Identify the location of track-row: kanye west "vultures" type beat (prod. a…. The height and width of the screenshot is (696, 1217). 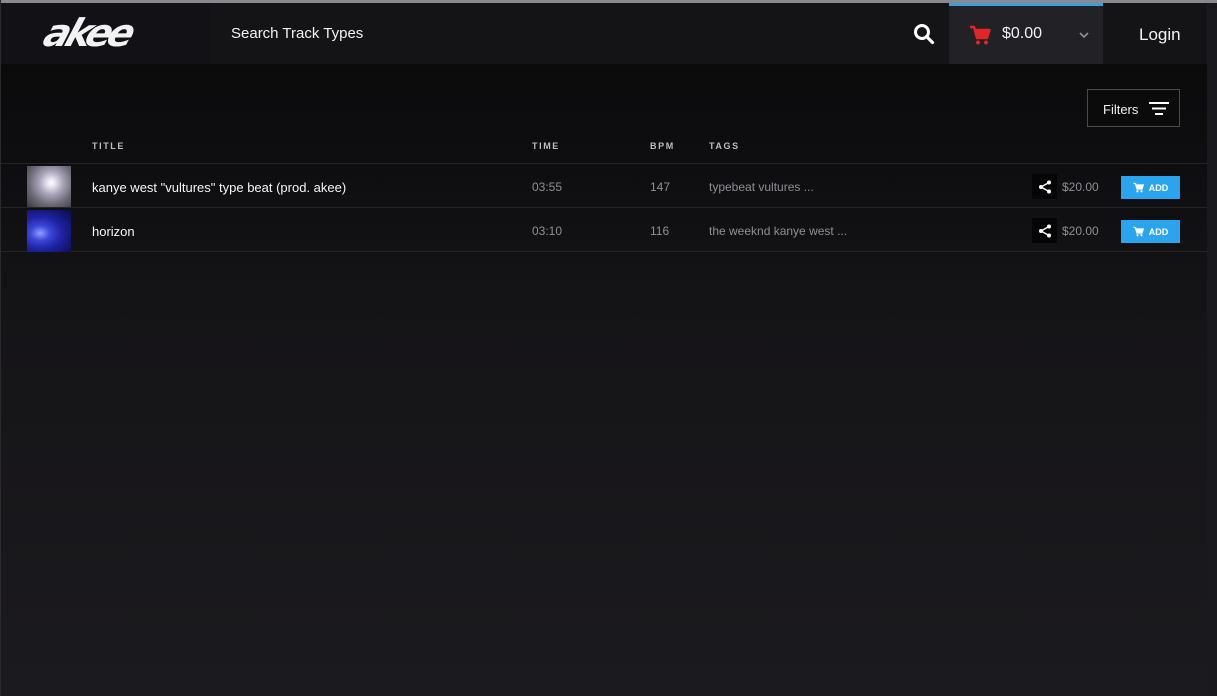
(604, 185).